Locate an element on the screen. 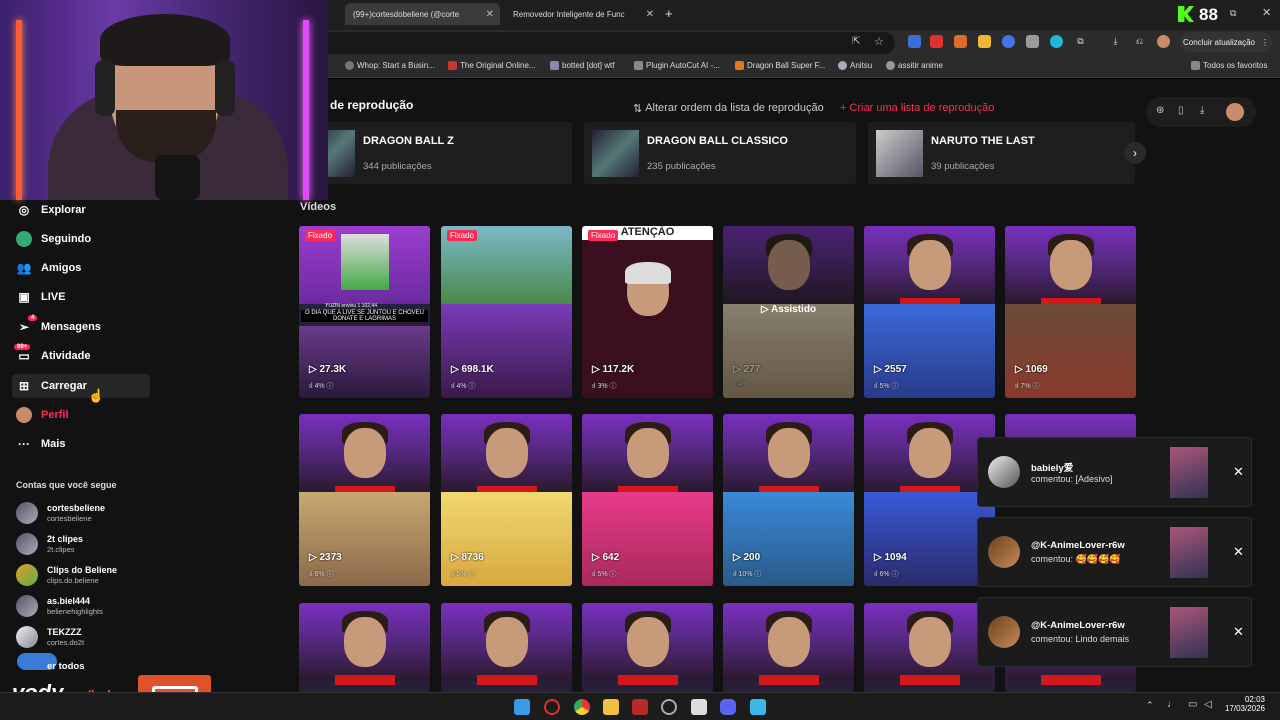 Image resolution: width=1280 pixels, height=720 pixels. start-menu-icon is located at coordinates (522, 707).